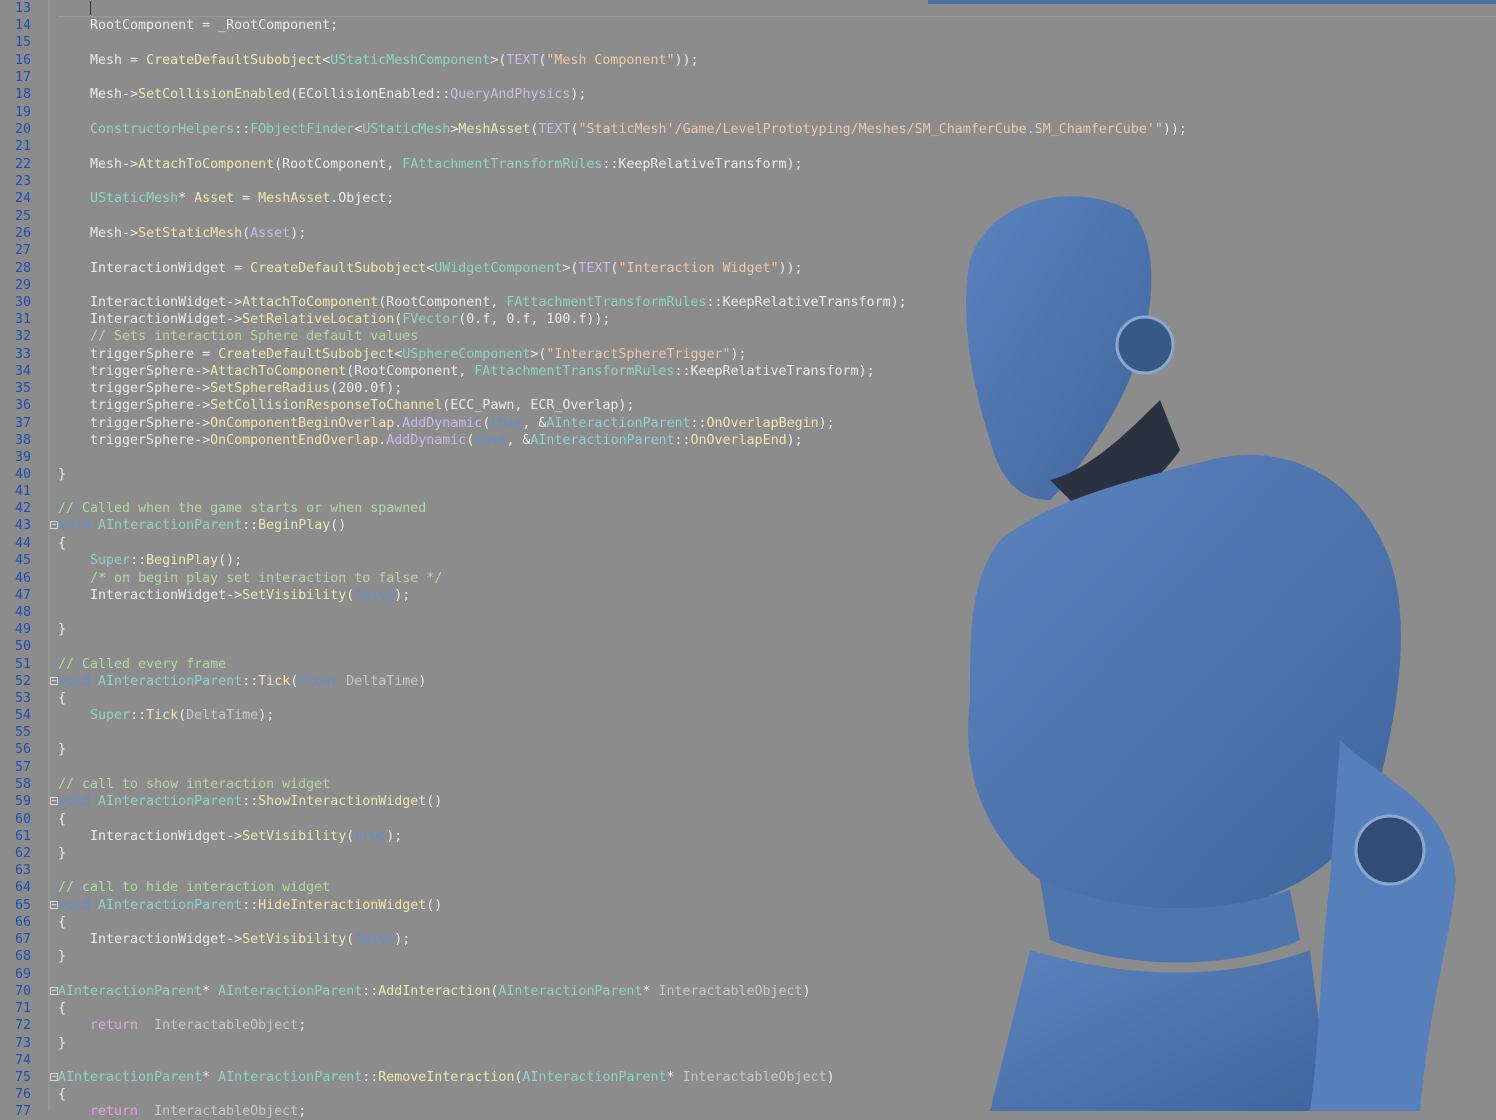 The width and height of the screenshot is (1496, 1120). What do you see at coordinates (202, 525) in the screenshot?
I see `code-text: void AInteractionParent::BeginPlay()` at bounding box center [202, 525].